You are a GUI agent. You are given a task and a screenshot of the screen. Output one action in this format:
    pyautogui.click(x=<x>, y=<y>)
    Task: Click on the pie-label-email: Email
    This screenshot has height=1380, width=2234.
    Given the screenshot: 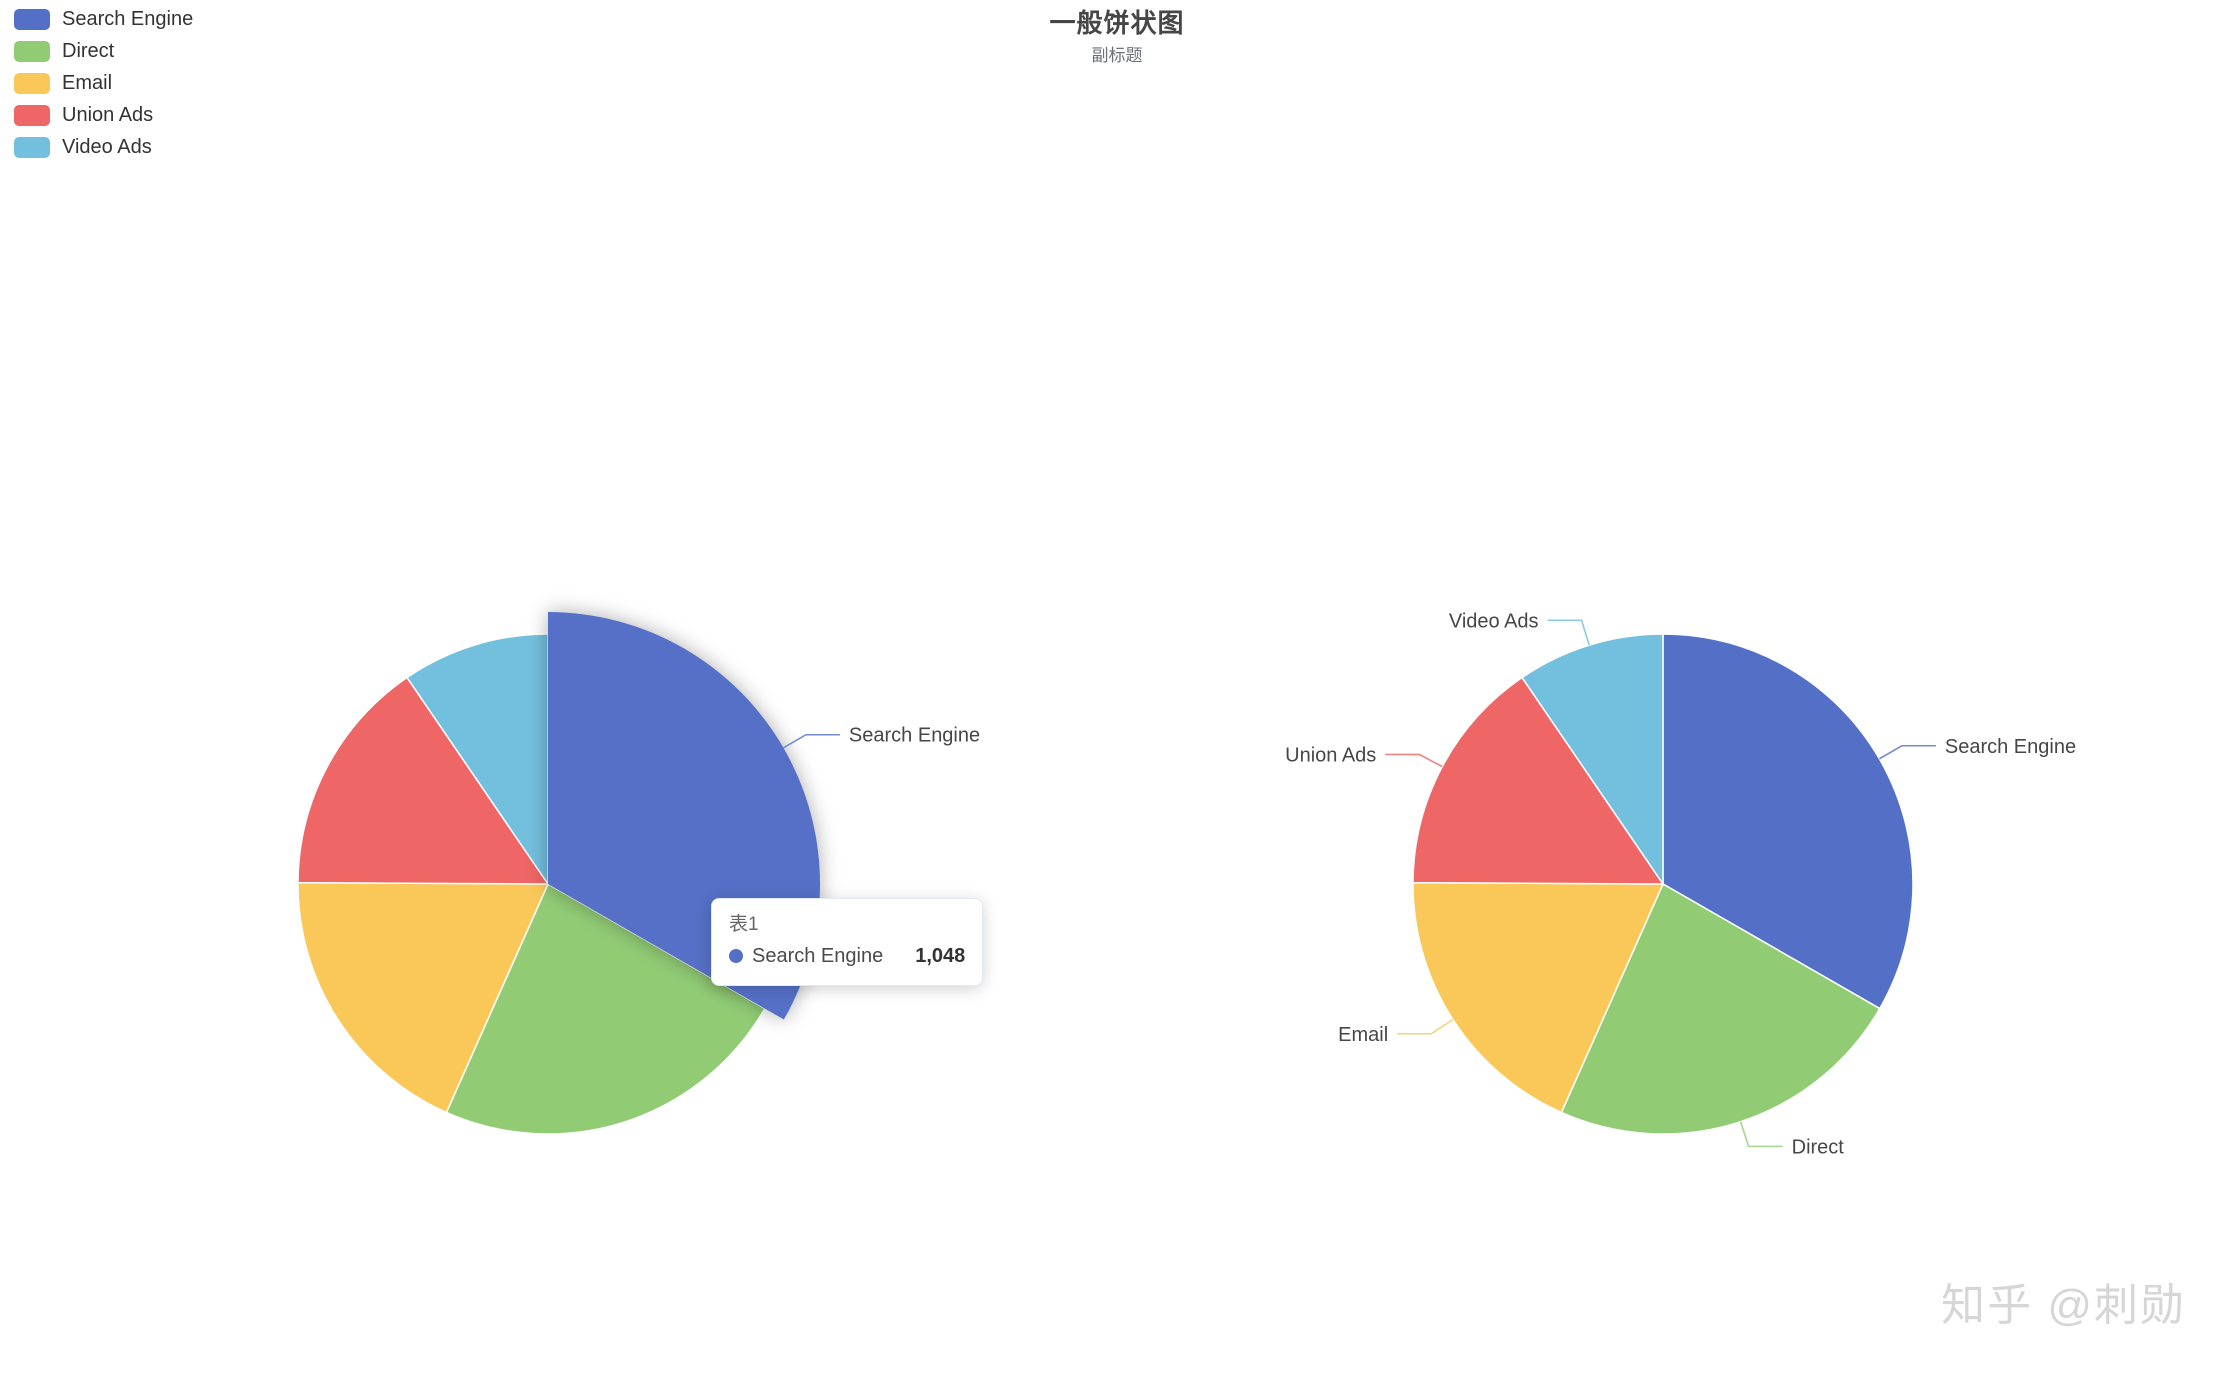 What is the action you would take?
    pyautogui.click(x=1363, y=1035)
    